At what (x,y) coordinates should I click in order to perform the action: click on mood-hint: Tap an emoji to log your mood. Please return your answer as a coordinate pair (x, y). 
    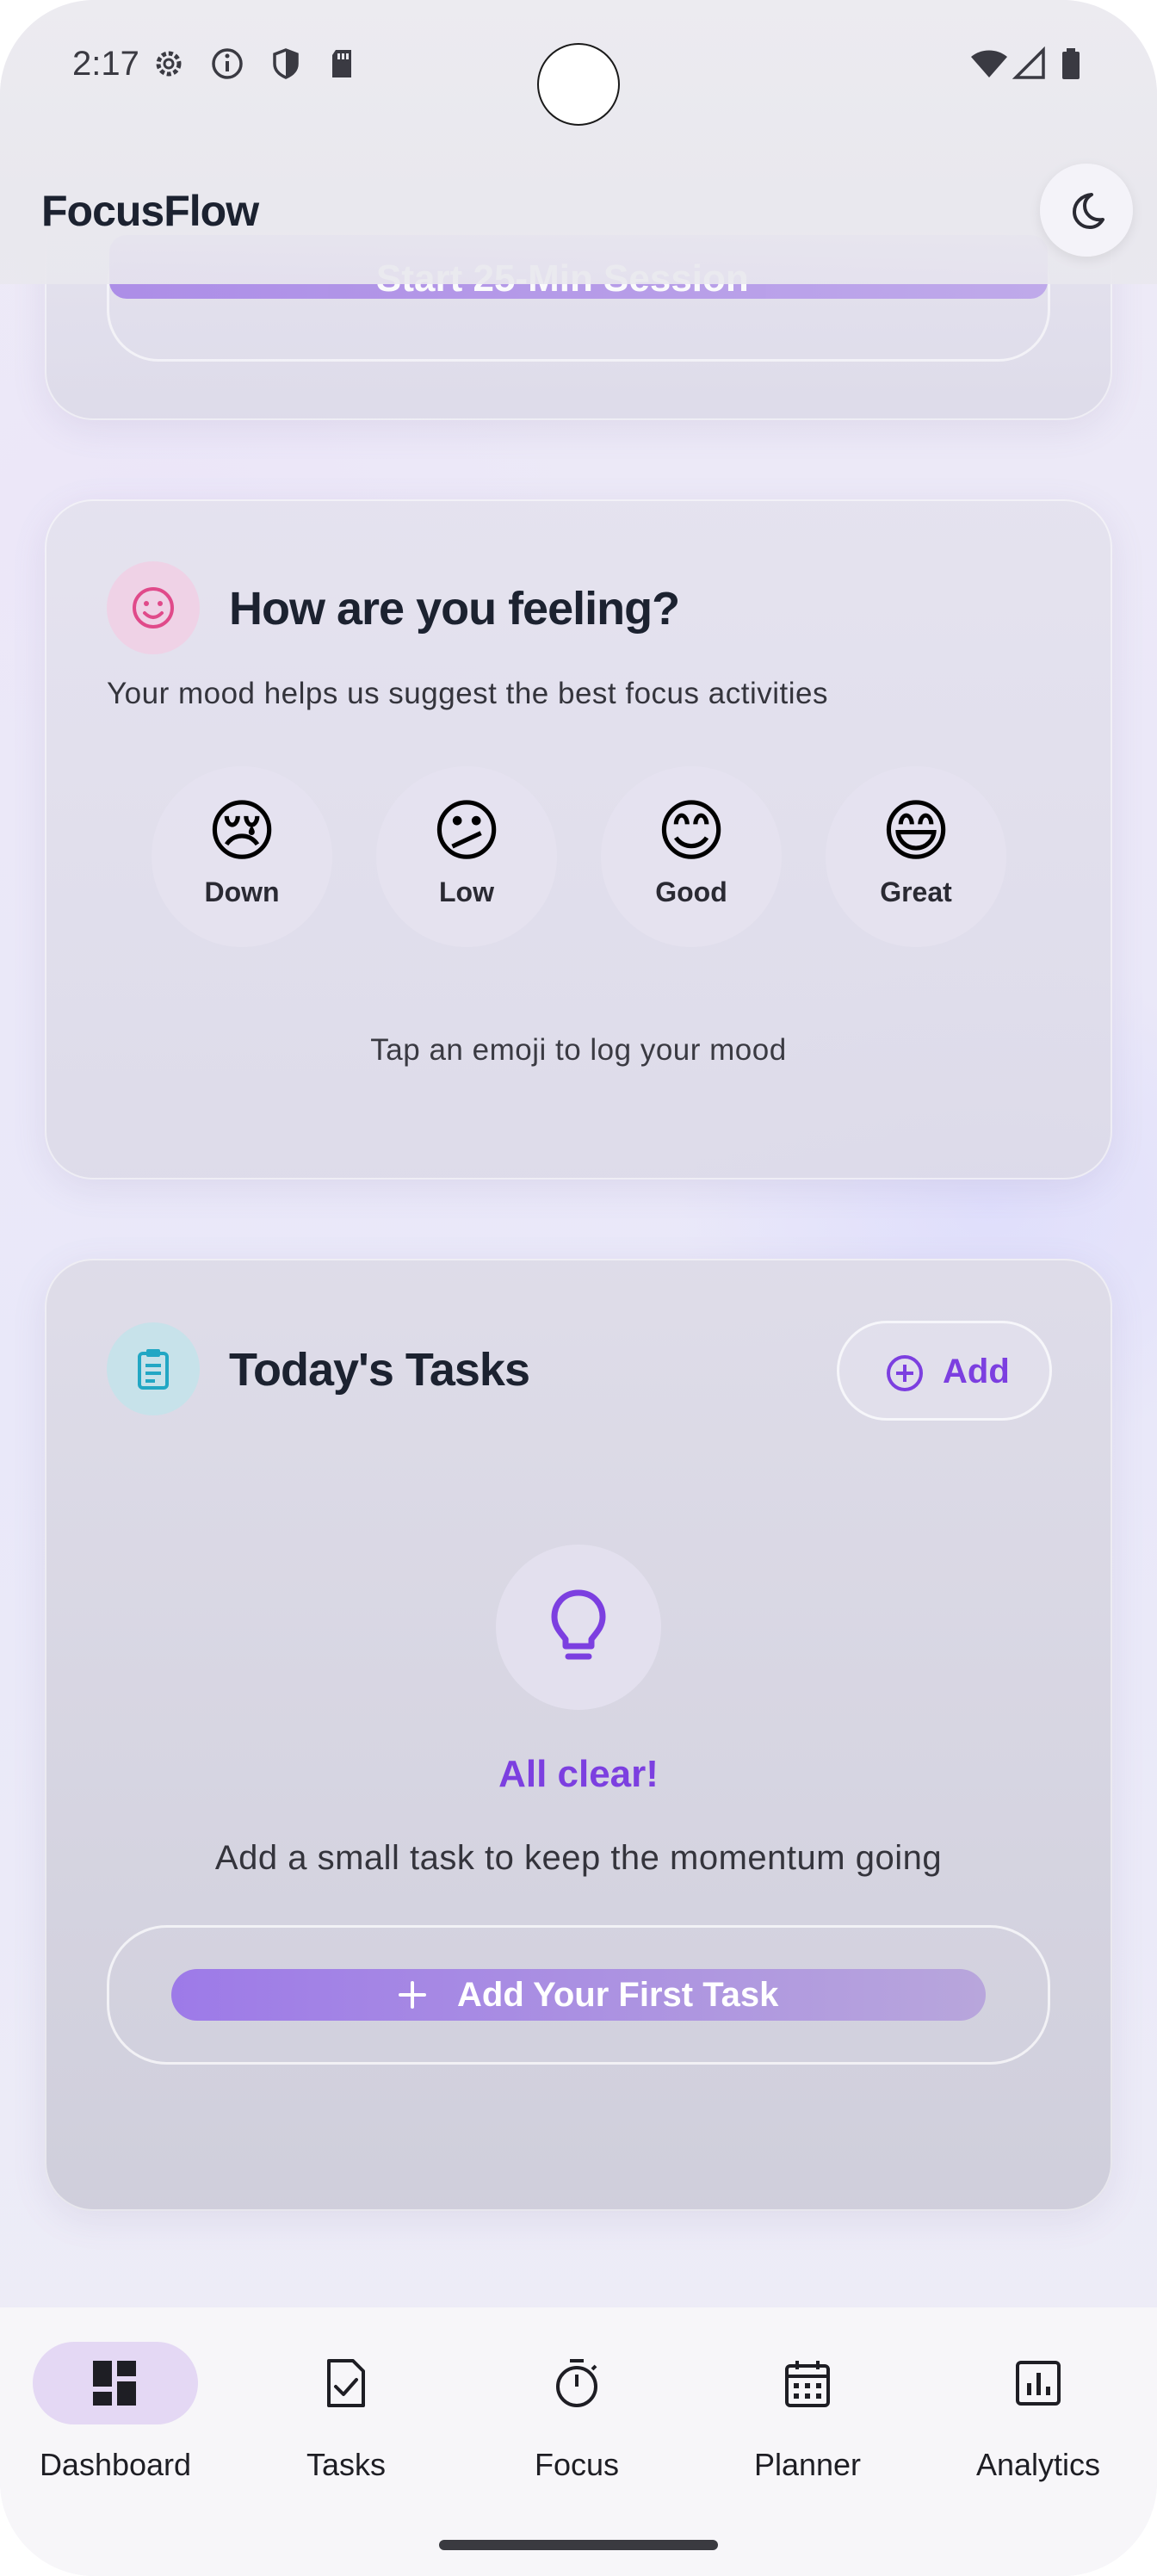
    Looking at the image, I should click on (579, 1050).